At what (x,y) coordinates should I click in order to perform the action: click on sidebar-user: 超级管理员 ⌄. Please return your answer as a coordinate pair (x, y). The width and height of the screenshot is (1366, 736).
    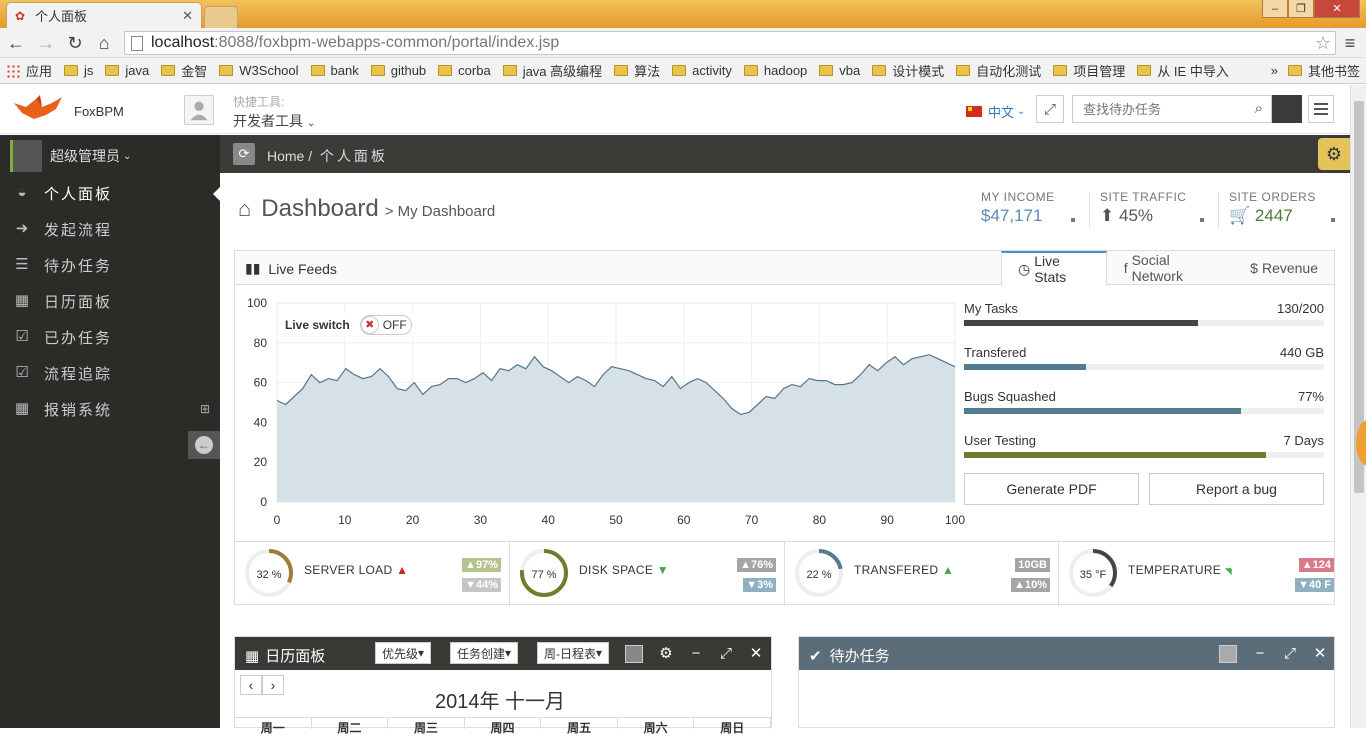
    Looking at the image, I should click on (70, 156).